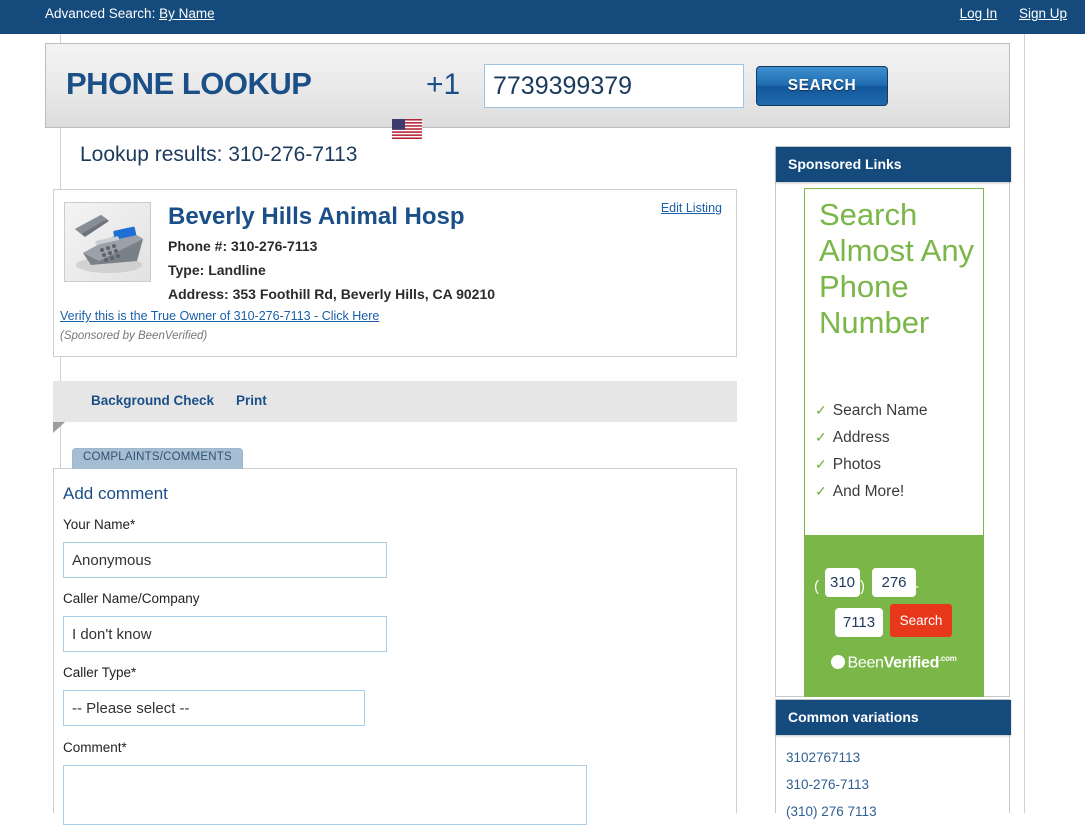 The height and width of the screenshot is (825, 1085). I want to click on paren-left-label: (, so click(816, 586).